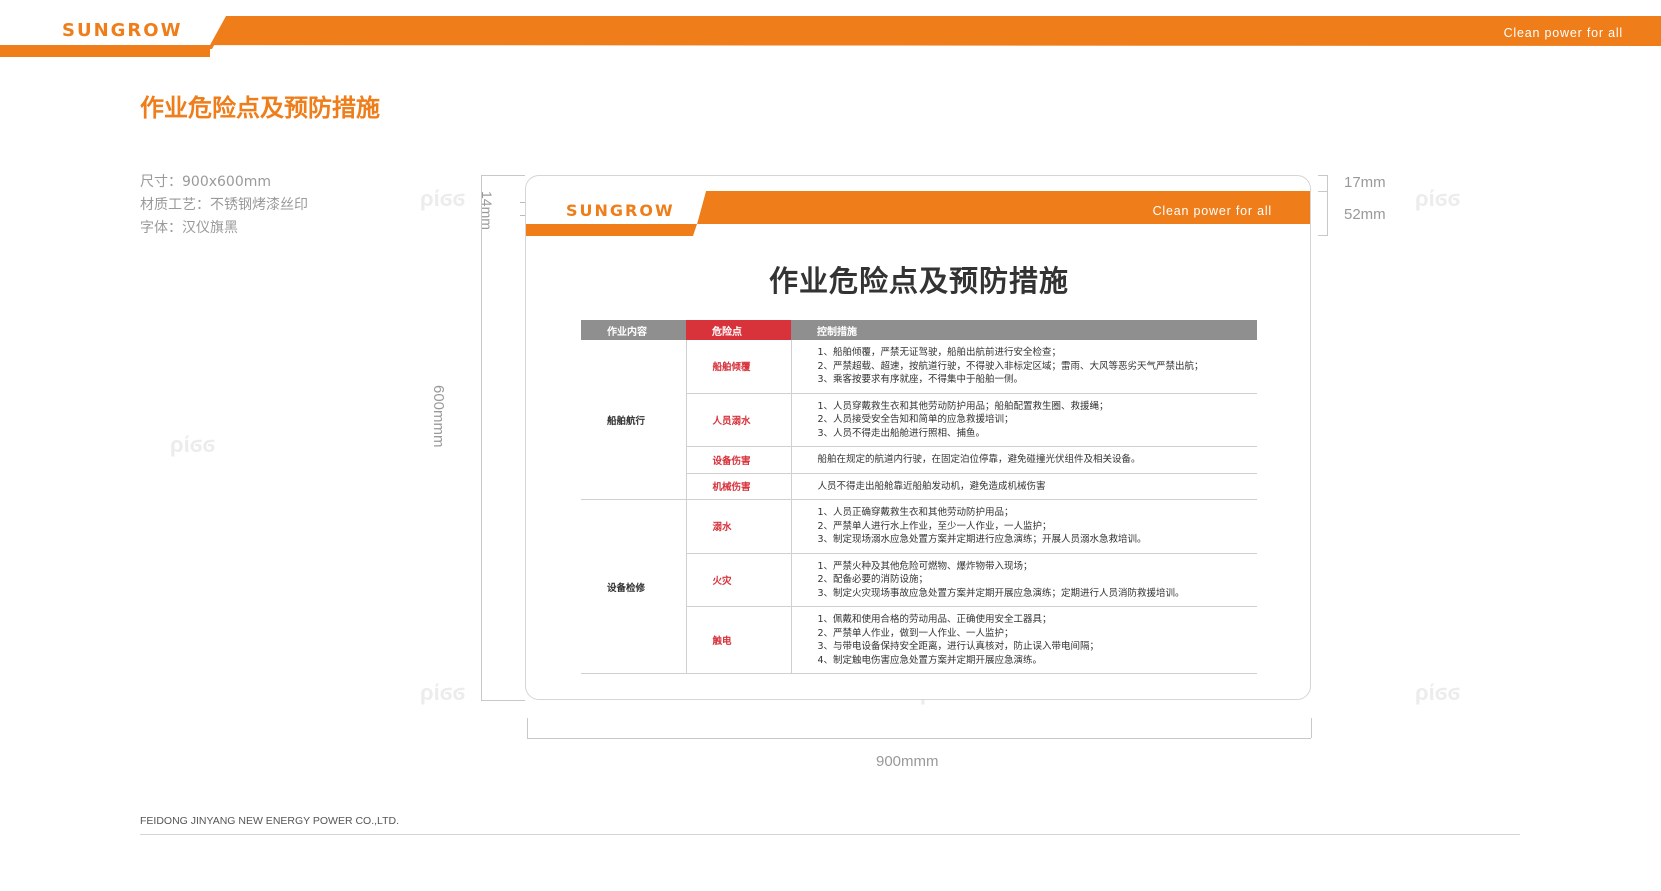 This screenshot has width=1661, height=891. What do you see at coordinates (738, 330) in the screenshot?
I see `column-header-hazard: 危险点` at bounding box center [738, 330].